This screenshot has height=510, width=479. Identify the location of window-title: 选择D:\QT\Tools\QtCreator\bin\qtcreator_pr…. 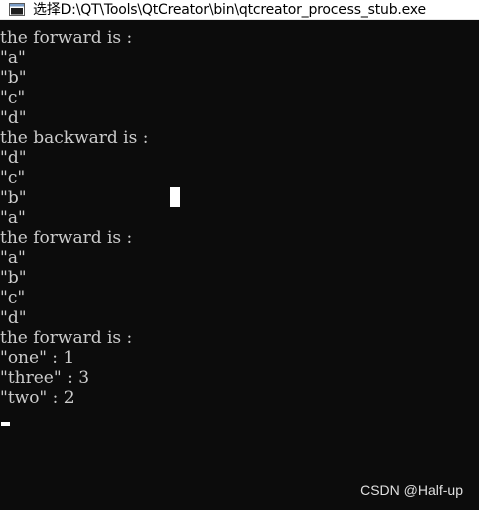
(229, 9).